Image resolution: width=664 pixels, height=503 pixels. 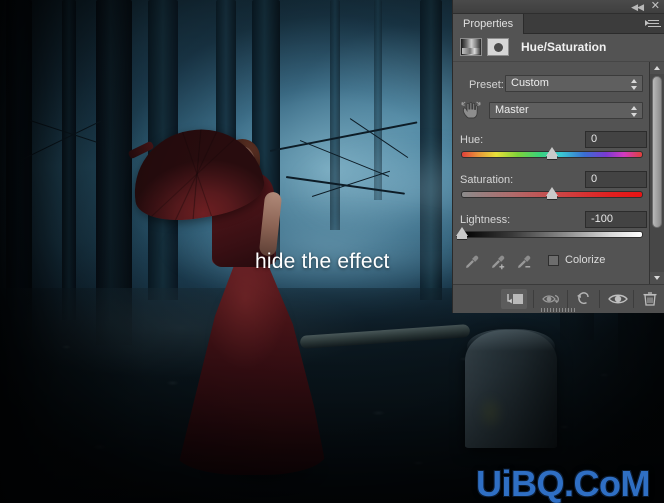 I want to click on panel-header: Hue/Saturation, so click(x=558, y=48).